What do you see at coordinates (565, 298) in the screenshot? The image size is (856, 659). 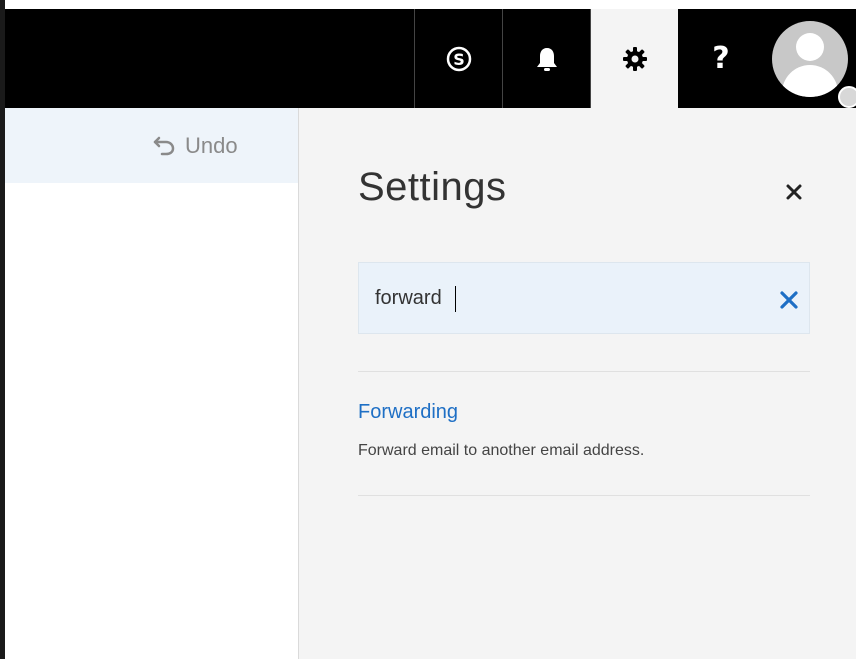 I see `settings-search-input` at bounding box center [565, 298].